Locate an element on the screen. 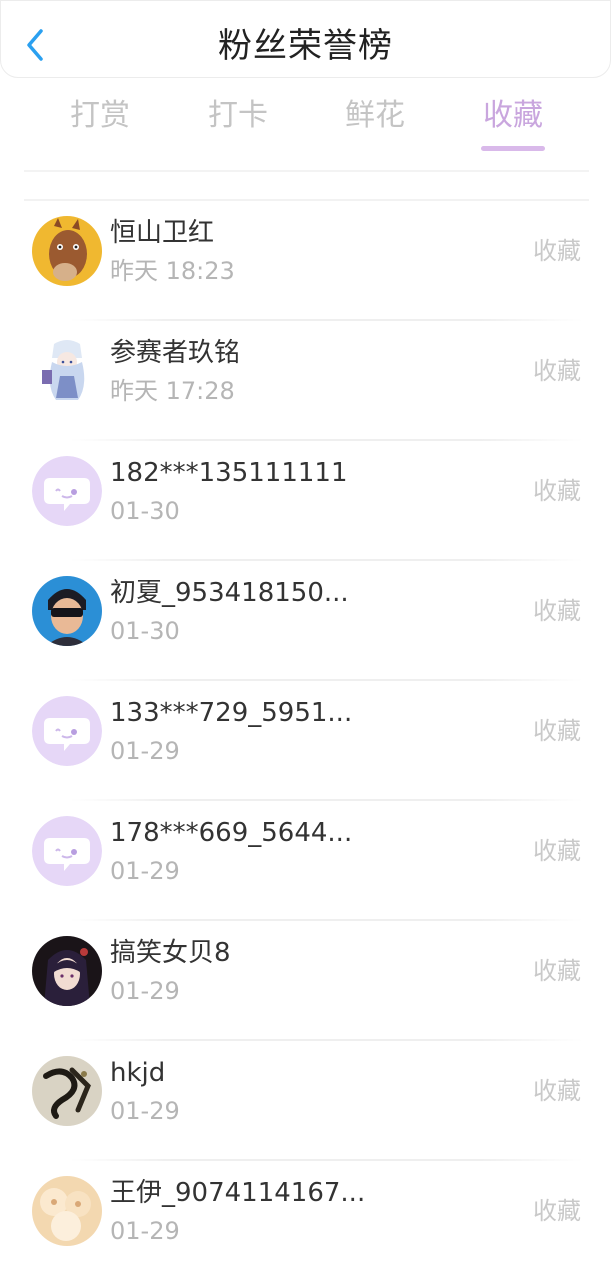 The image size is (613, 1280). user-name: 恒山卫红 is located at coordinates (162, 233).